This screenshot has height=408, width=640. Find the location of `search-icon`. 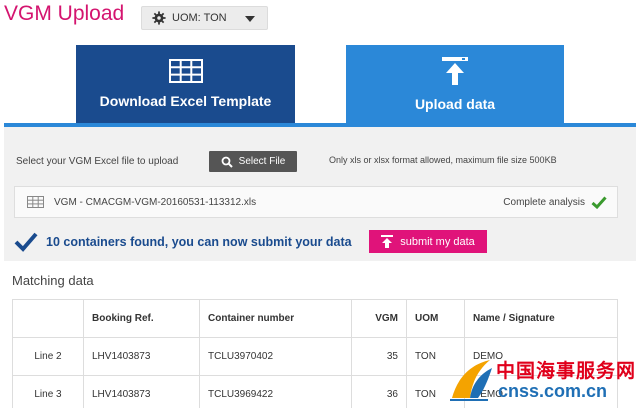

search-icon is located at coordinates (227, 162).